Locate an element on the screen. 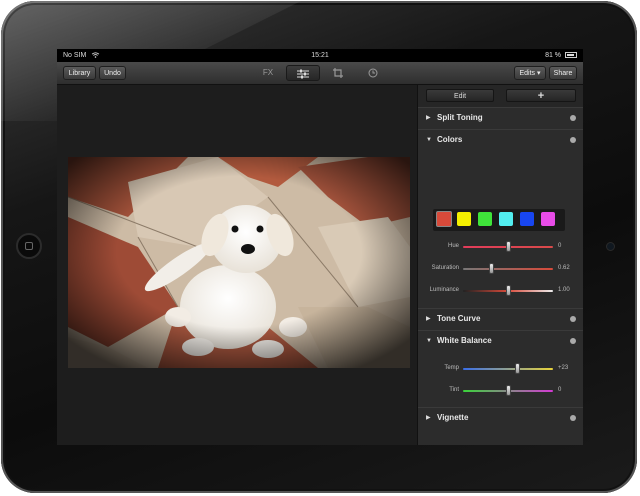 This screenshot has height=496, width=640. temp-track is located at coordinates (508, 369).